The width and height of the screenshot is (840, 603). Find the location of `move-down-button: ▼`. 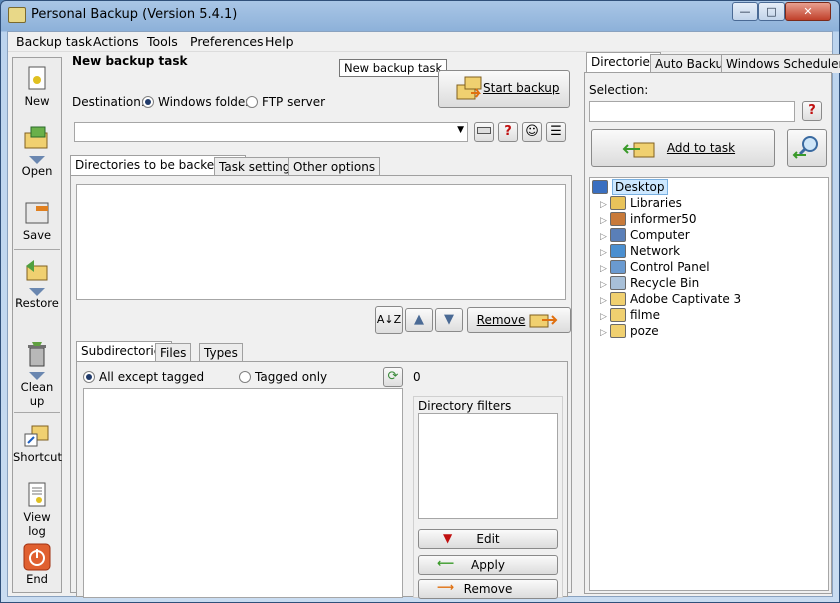

move-down-button: ▼ is located at coordinates (449, 320).